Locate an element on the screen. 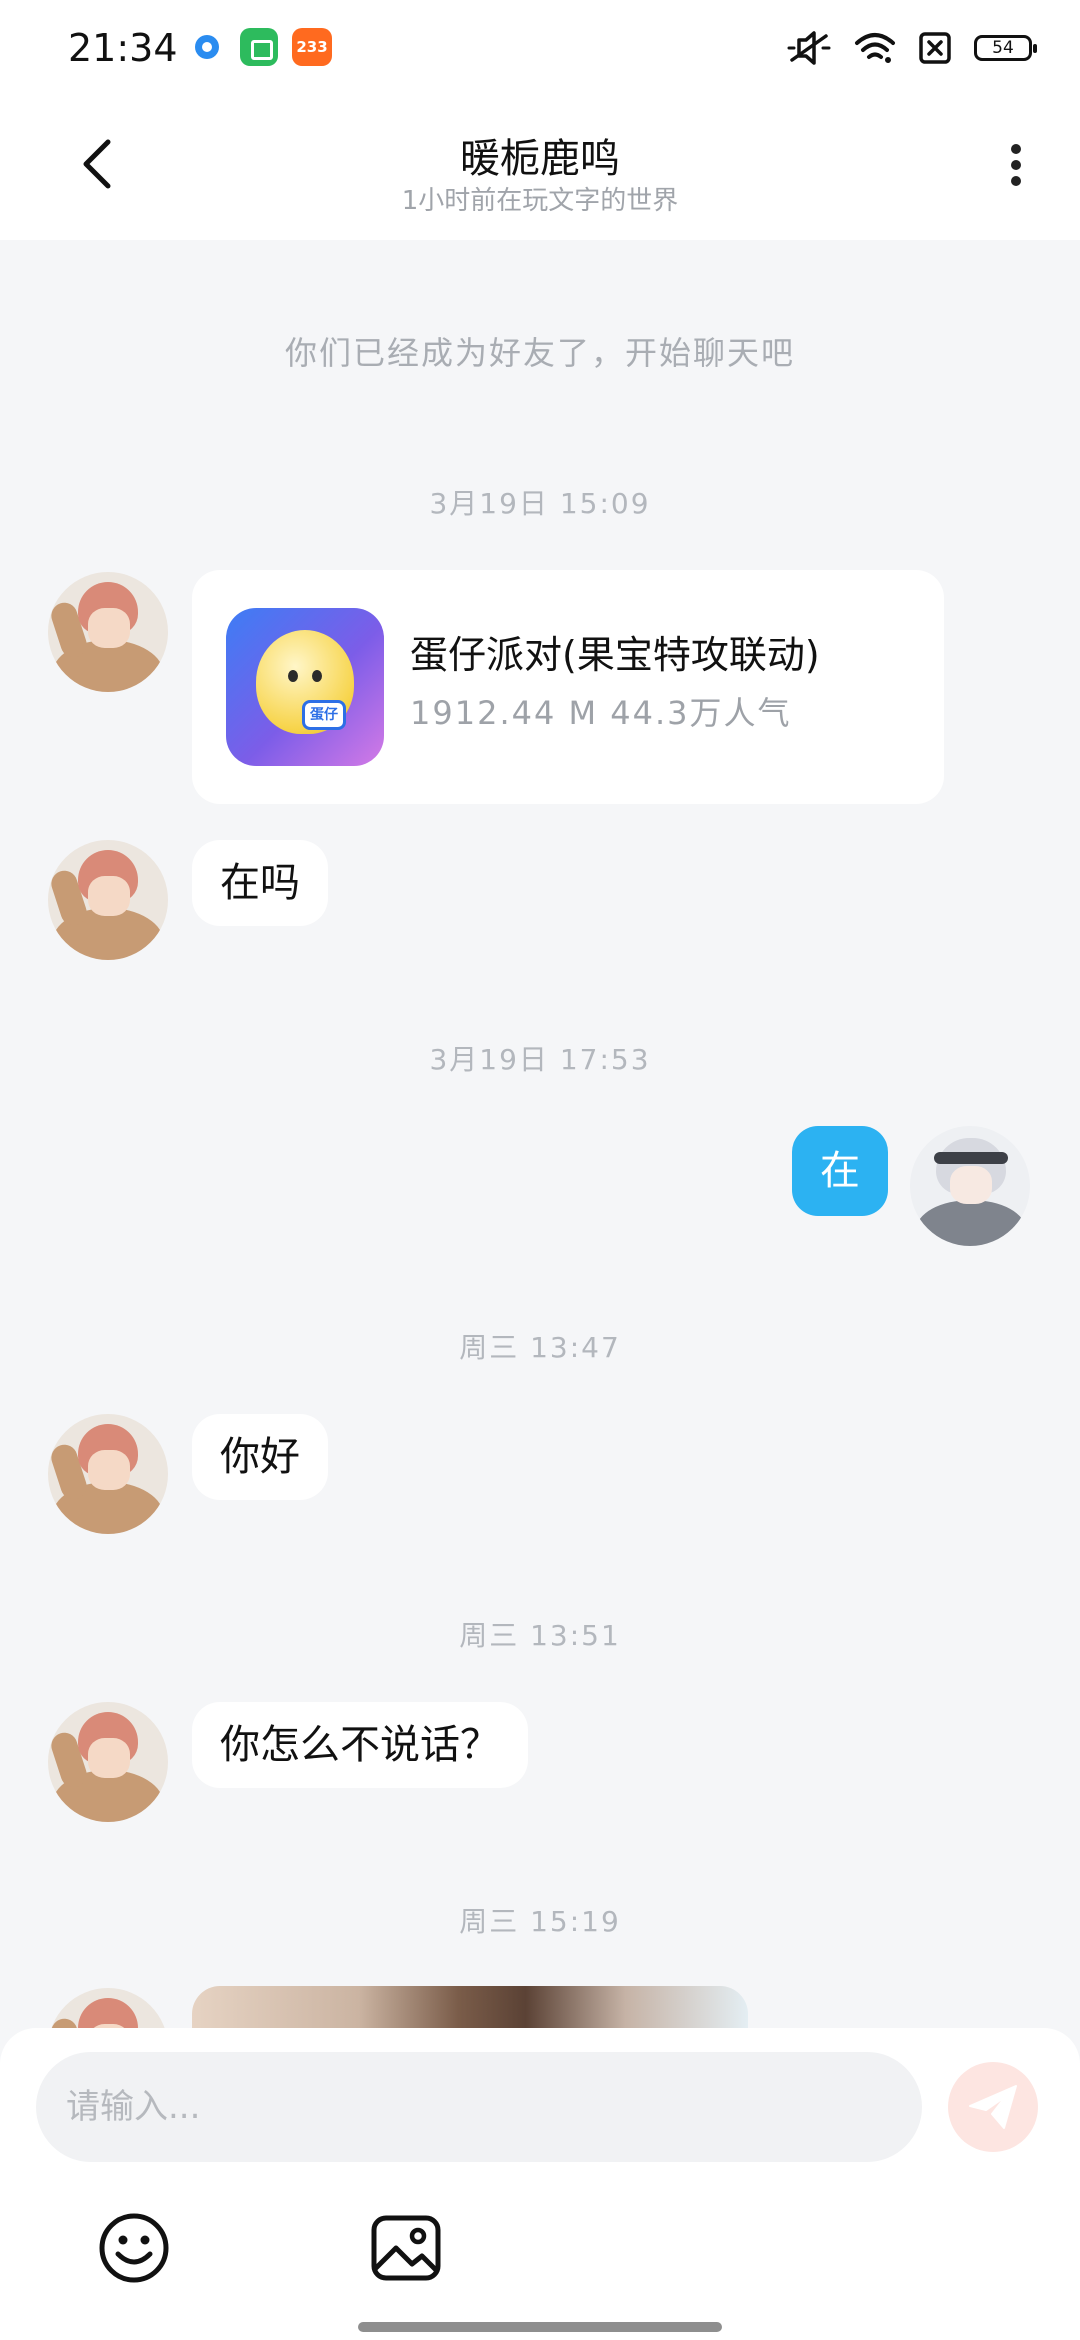 This screenshot has width=1080, height=2340. clock: 21:34 is located at coordinates (123, 48).